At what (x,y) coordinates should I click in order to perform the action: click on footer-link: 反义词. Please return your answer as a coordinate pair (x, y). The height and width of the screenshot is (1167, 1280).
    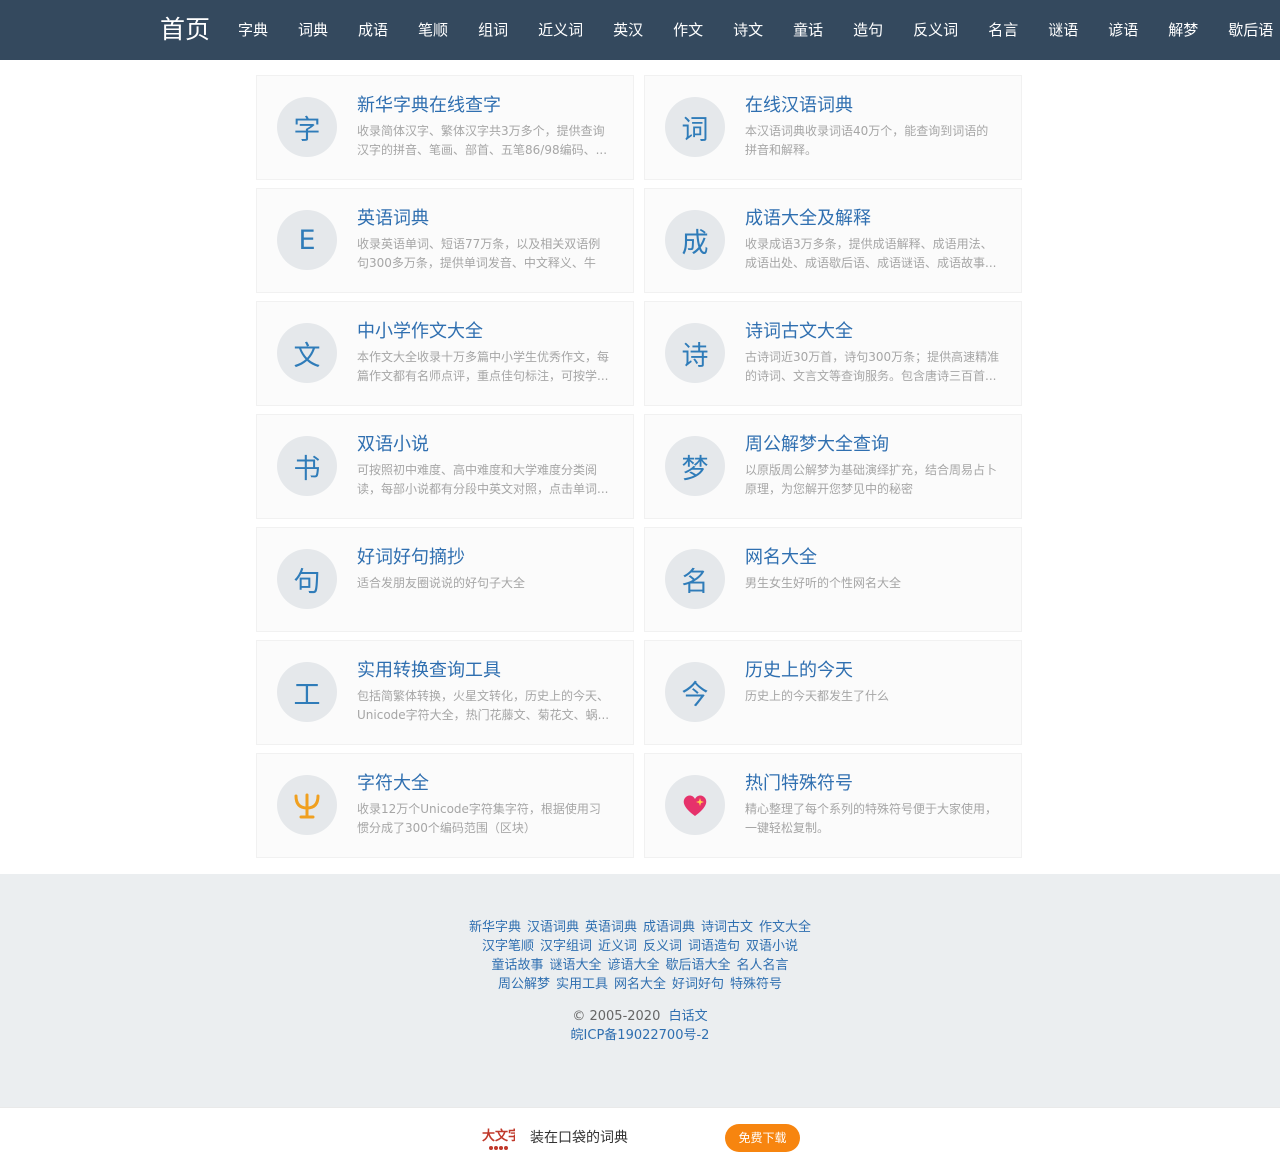
    Looking at the image, I should click on (662, 946).